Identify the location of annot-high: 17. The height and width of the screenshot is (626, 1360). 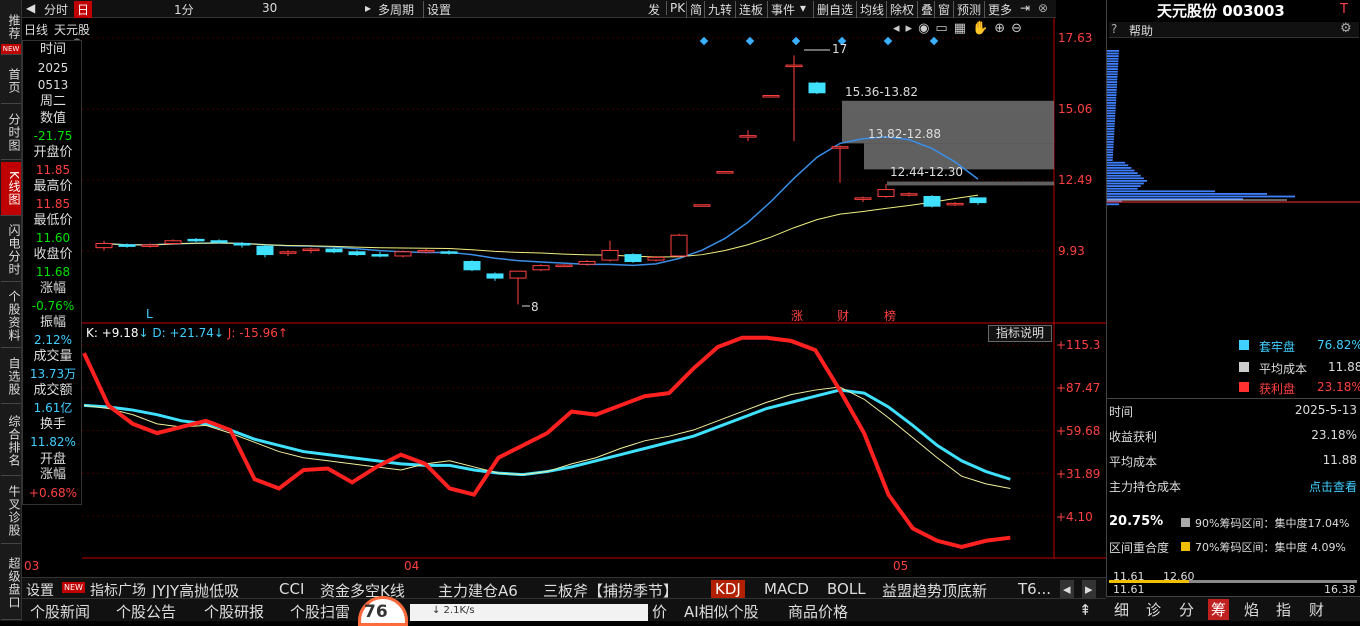
(840, 49).